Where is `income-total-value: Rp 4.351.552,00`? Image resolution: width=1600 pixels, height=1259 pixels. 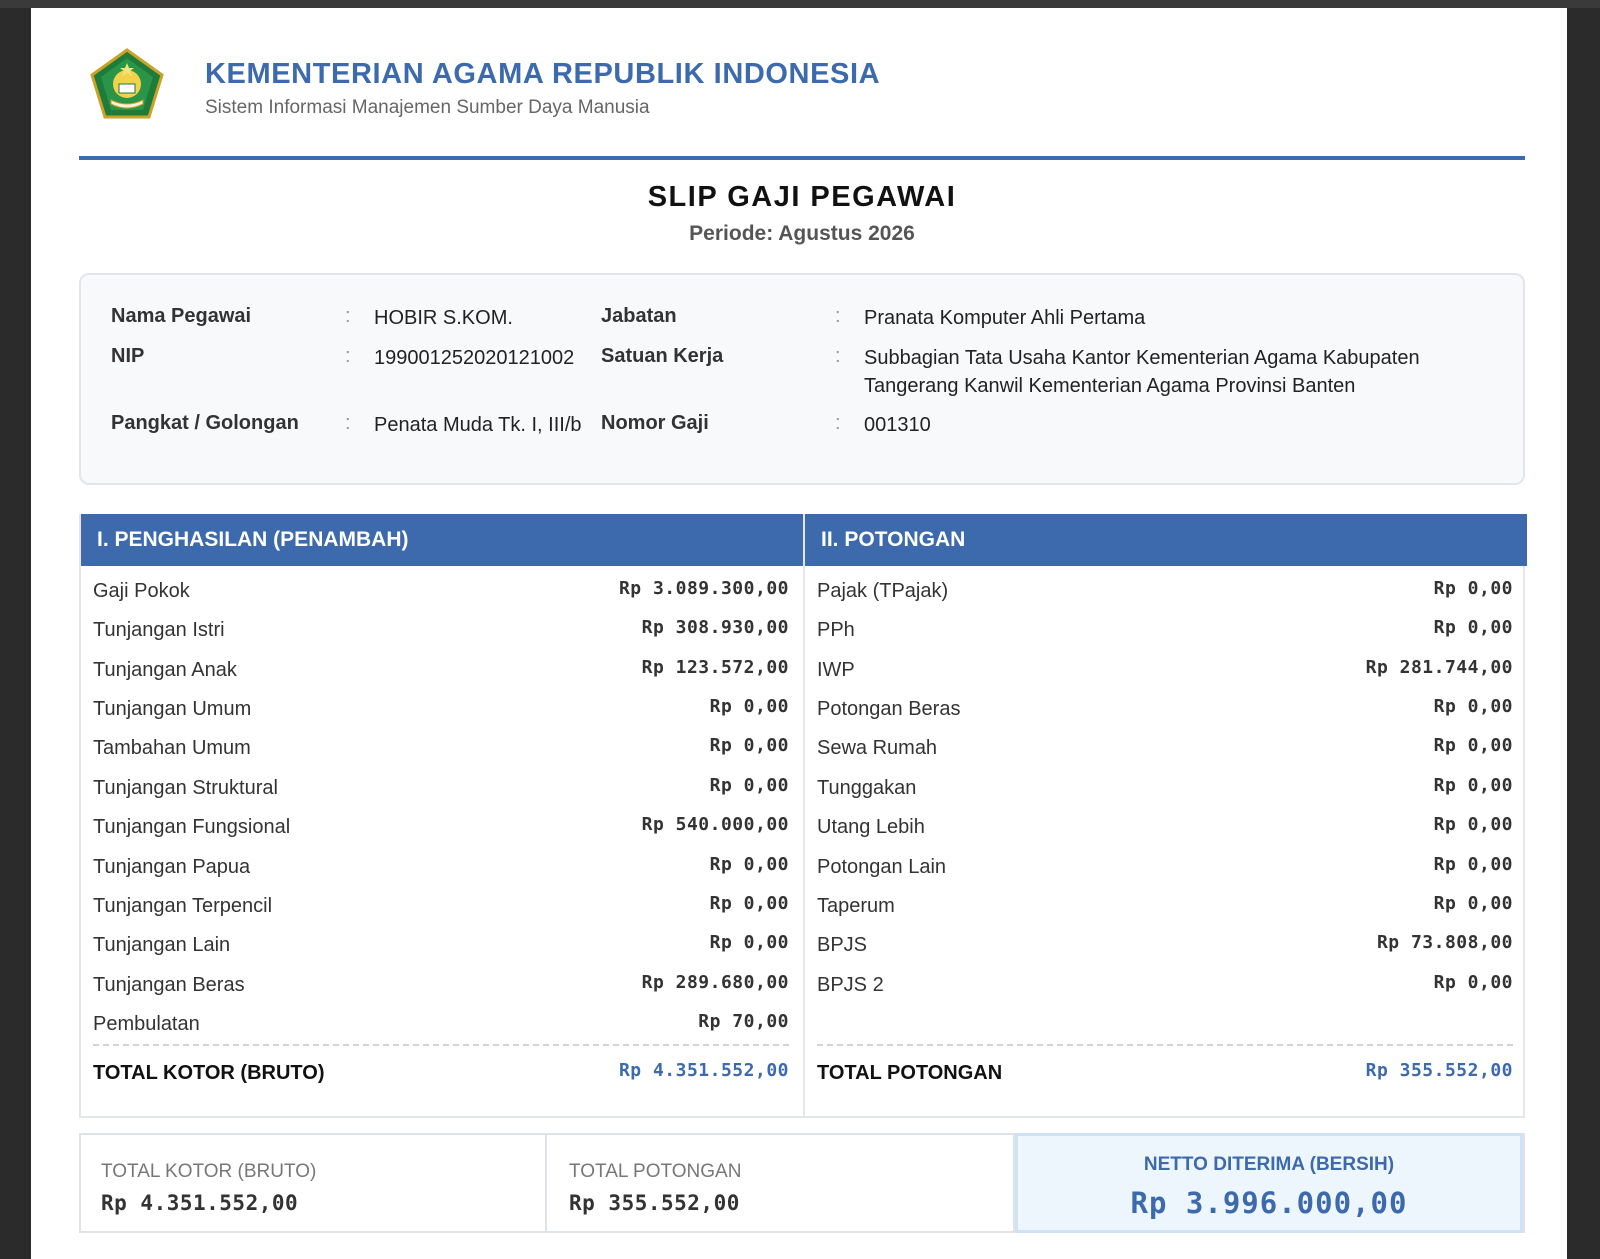
income-total-value: Rp 4.351.552,00 is located at coordinates (703, 1070).